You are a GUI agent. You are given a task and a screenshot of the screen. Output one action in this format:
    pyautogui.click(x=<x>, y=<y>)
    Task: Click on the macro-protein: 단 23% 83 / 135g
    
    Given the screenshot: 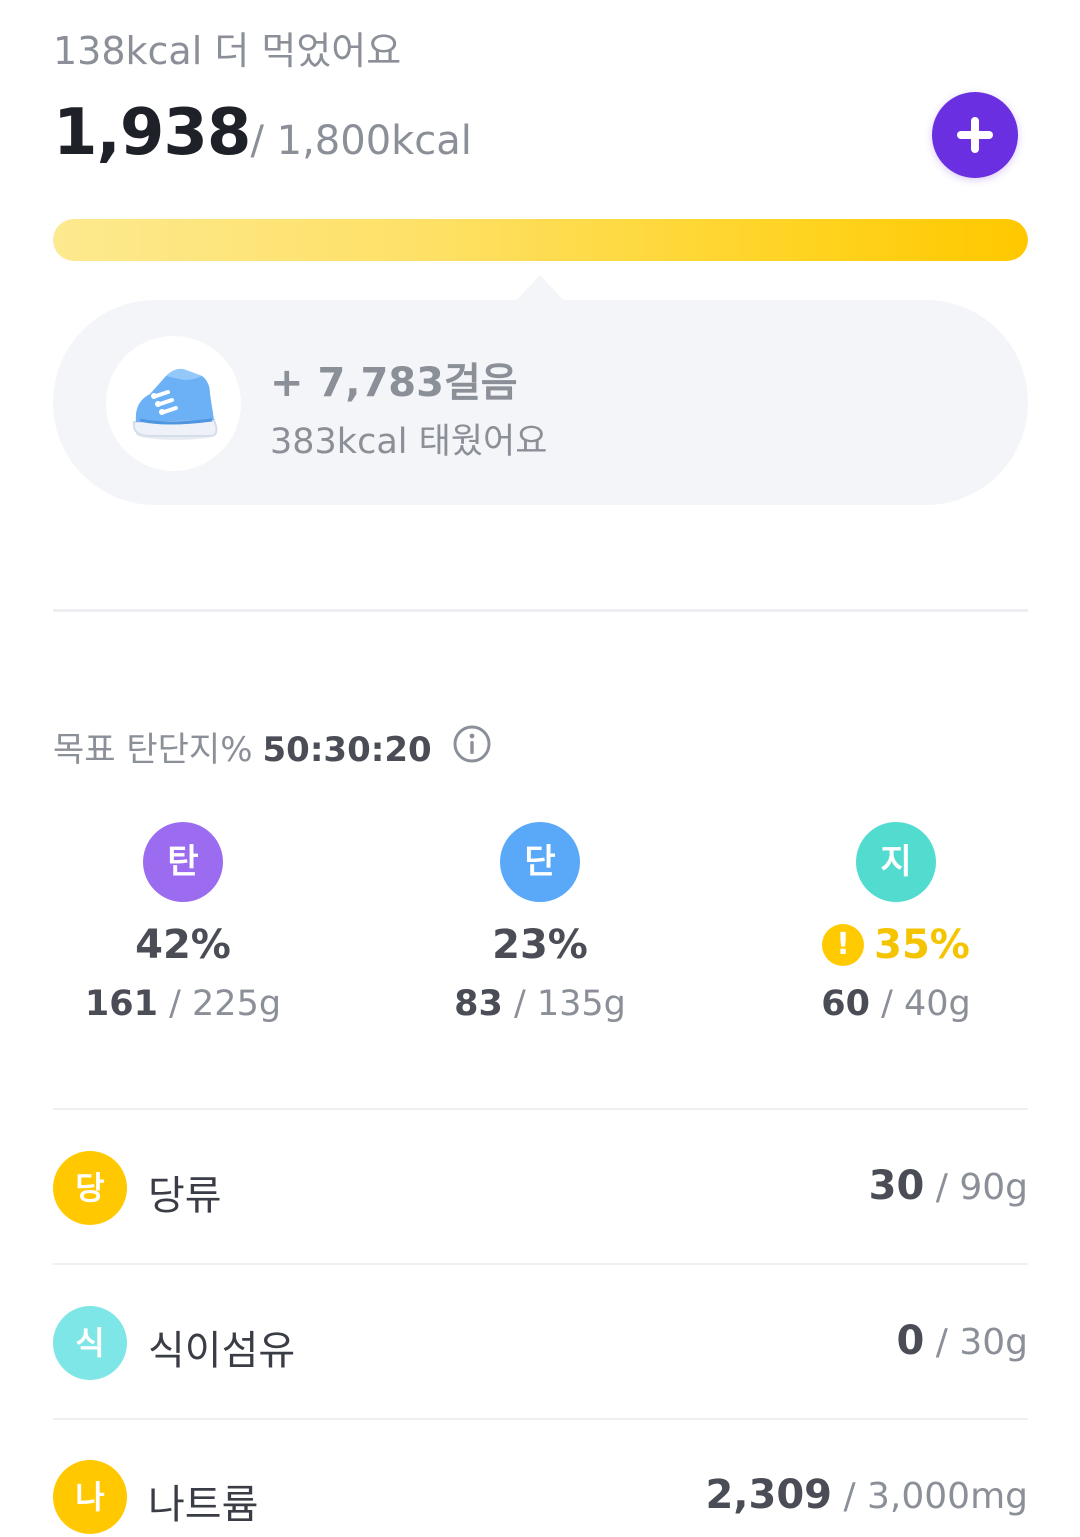 What is the action you would take?
    pyautogui.click(x=540, y=923)
    